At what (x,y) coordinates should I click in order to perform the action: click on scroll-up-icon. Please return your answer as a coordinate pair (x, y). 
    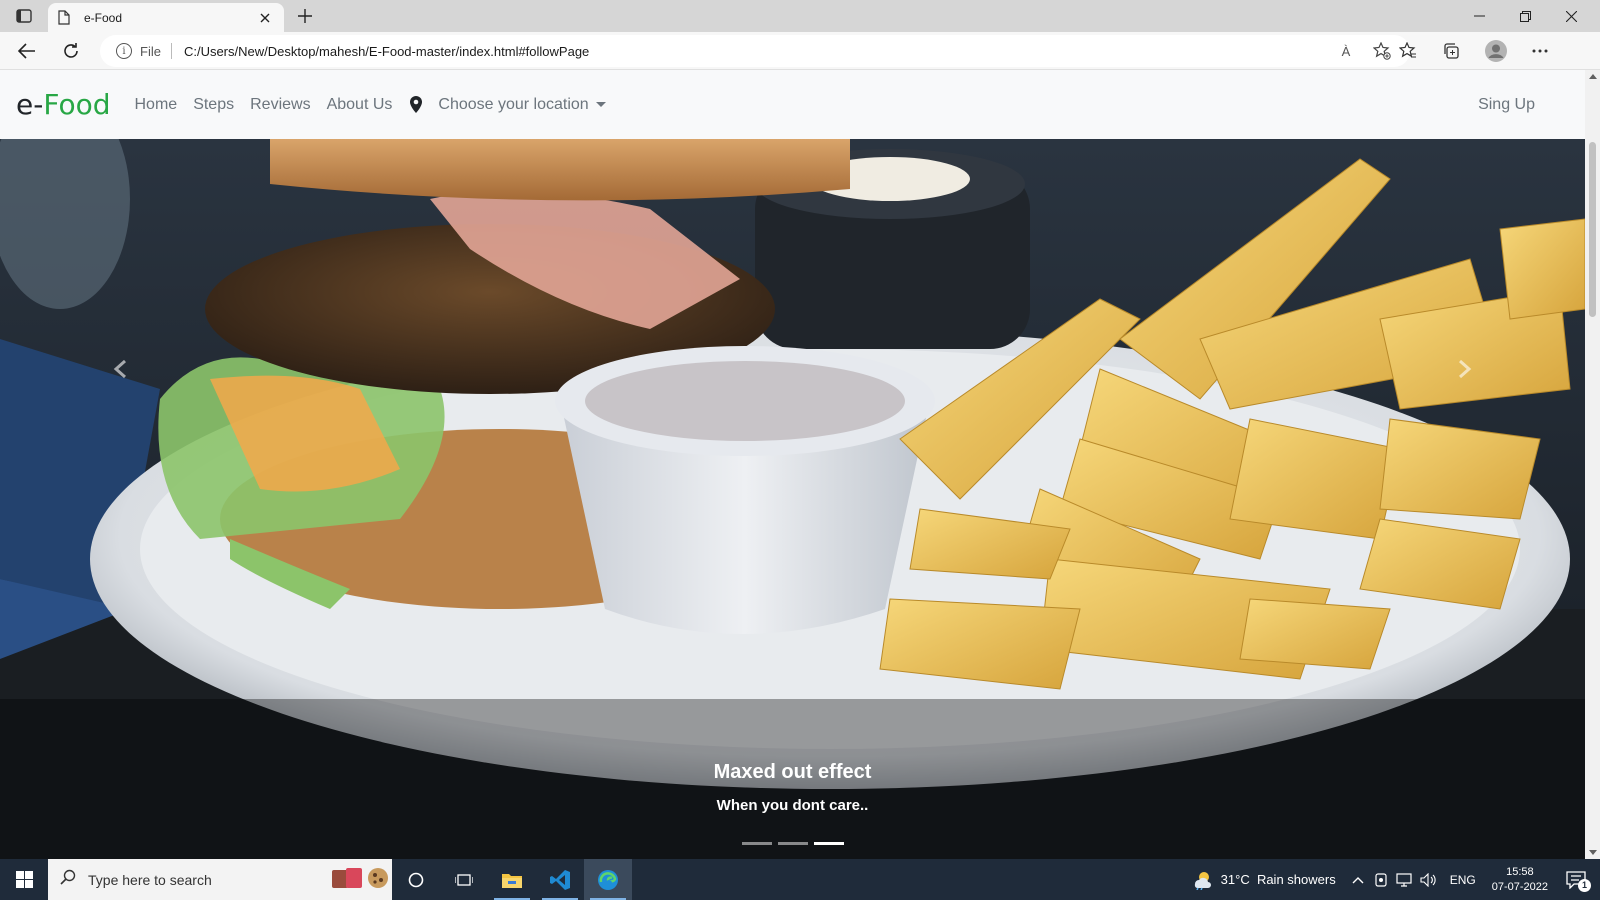
    Looking at the image, I should click on (1593, 76).